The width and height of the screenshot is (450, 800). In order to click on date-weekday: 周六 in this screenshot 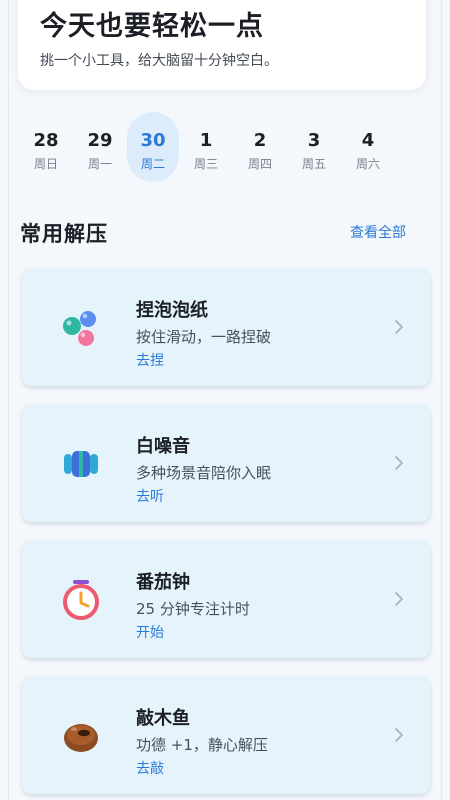, I will do `click(367, 164)`.